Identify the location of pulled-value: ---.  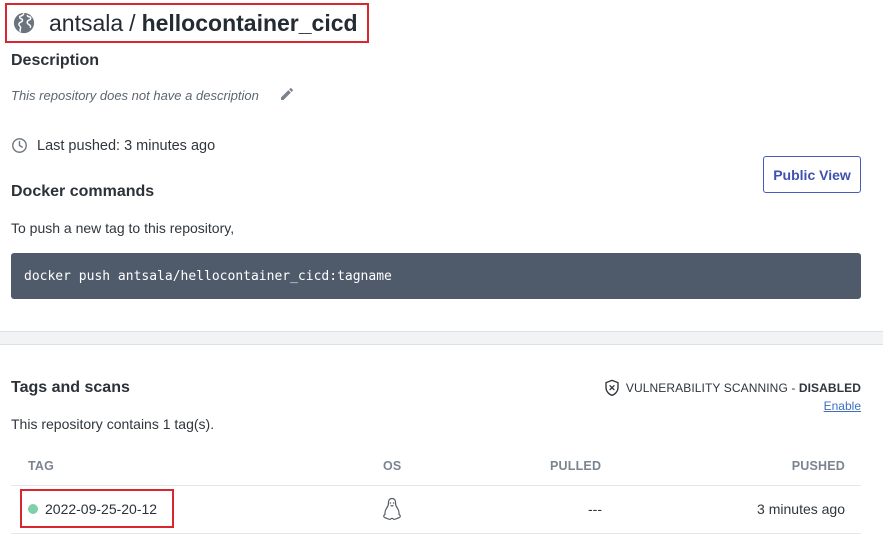
(595, 509).